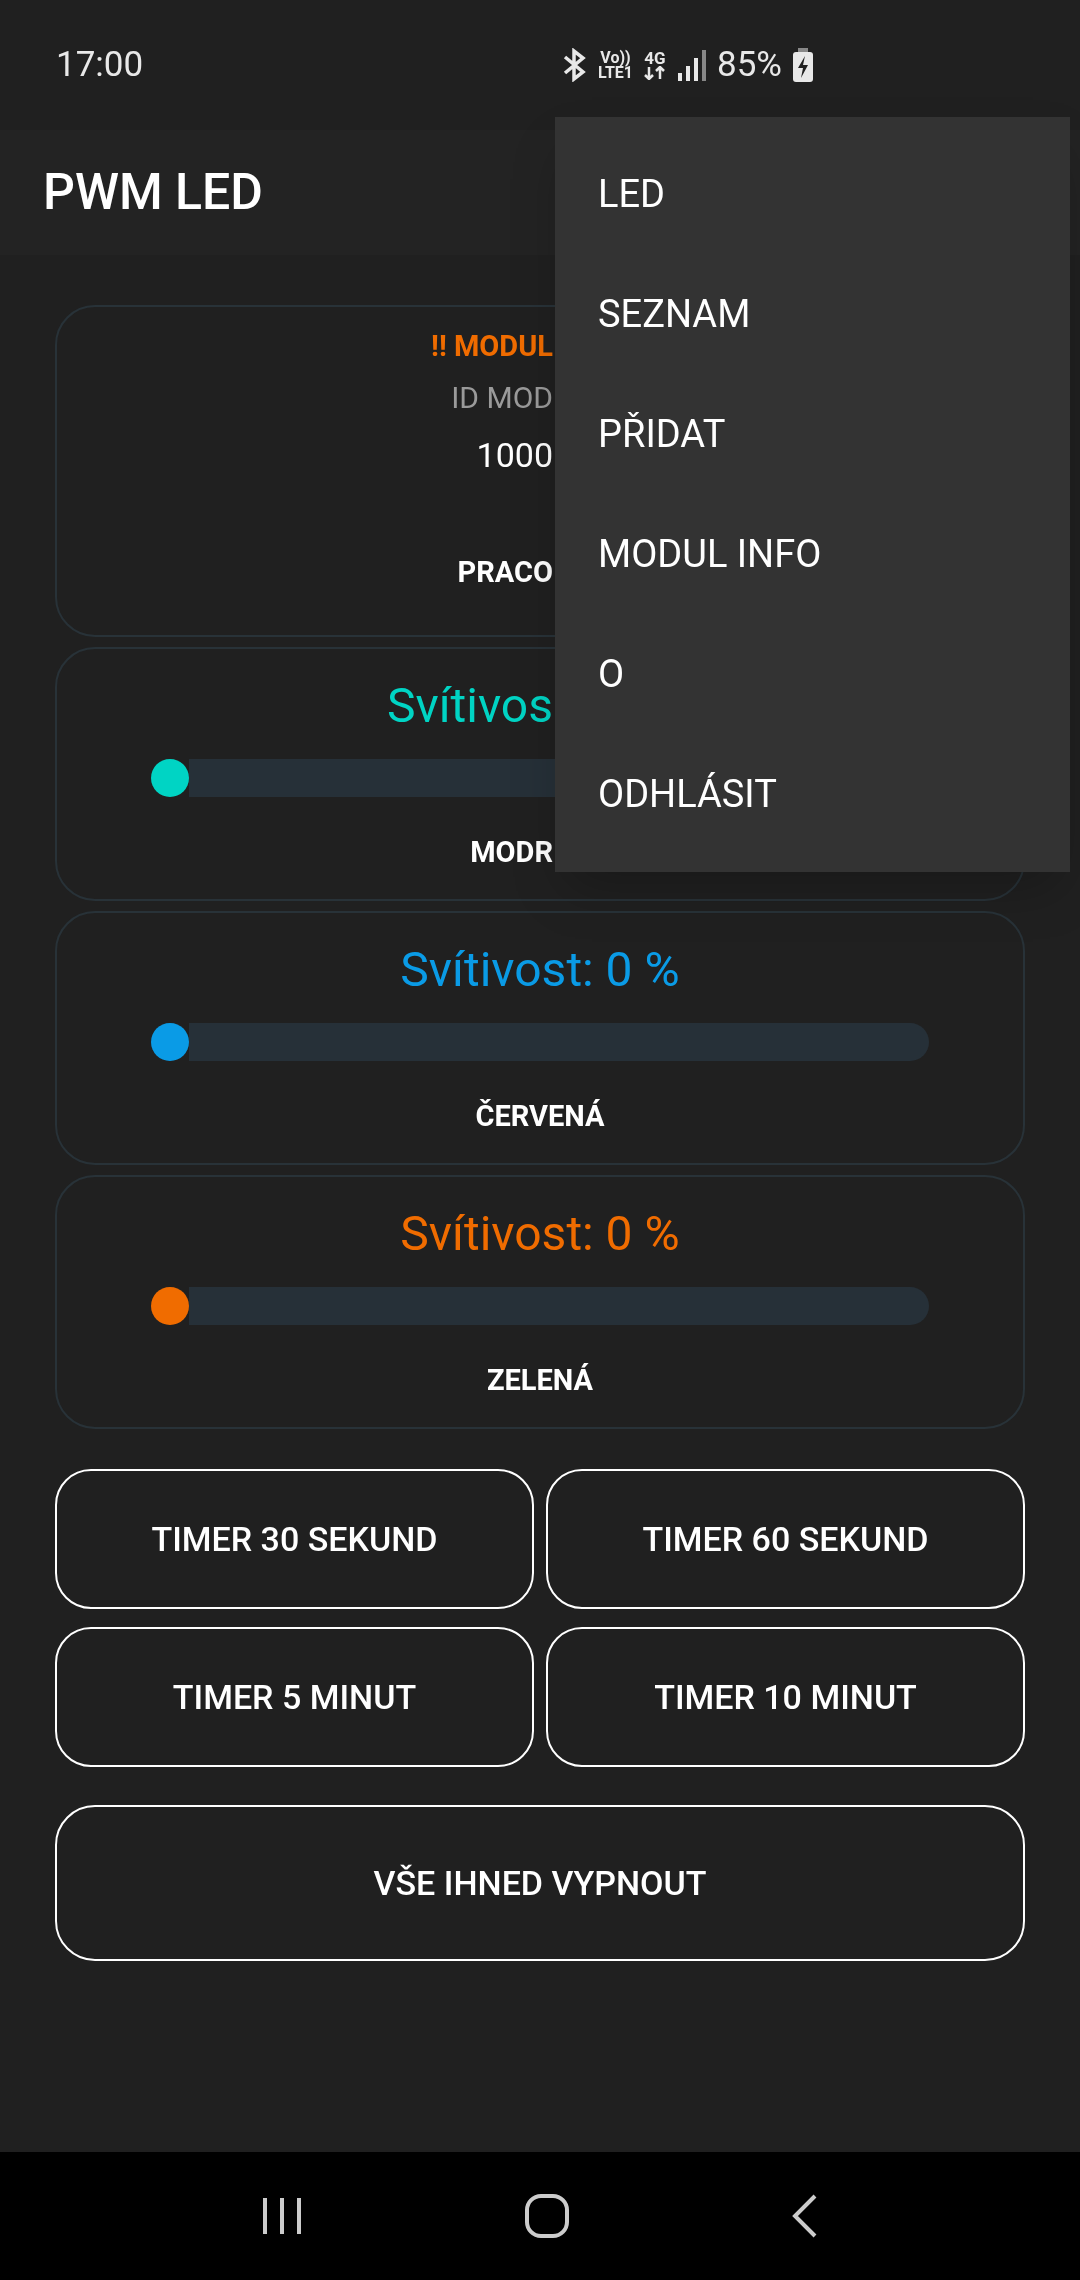 Image resolution: width=1080 pixels, height=2280 pixels. What do you see at coordinates (655, 58) in the screenshot?
I see `network-label: 4G` at bounding box center [655, 58].